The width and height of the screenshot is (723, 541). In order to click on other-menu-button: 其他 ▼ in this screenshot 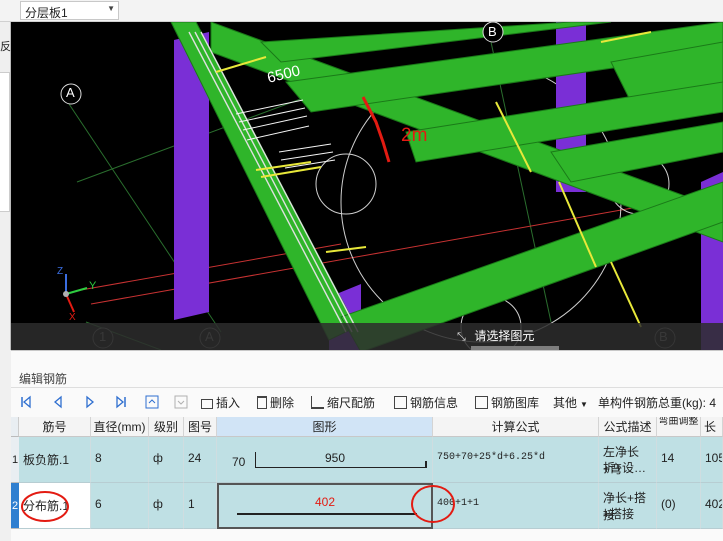, I will do `click(570, 402)`.